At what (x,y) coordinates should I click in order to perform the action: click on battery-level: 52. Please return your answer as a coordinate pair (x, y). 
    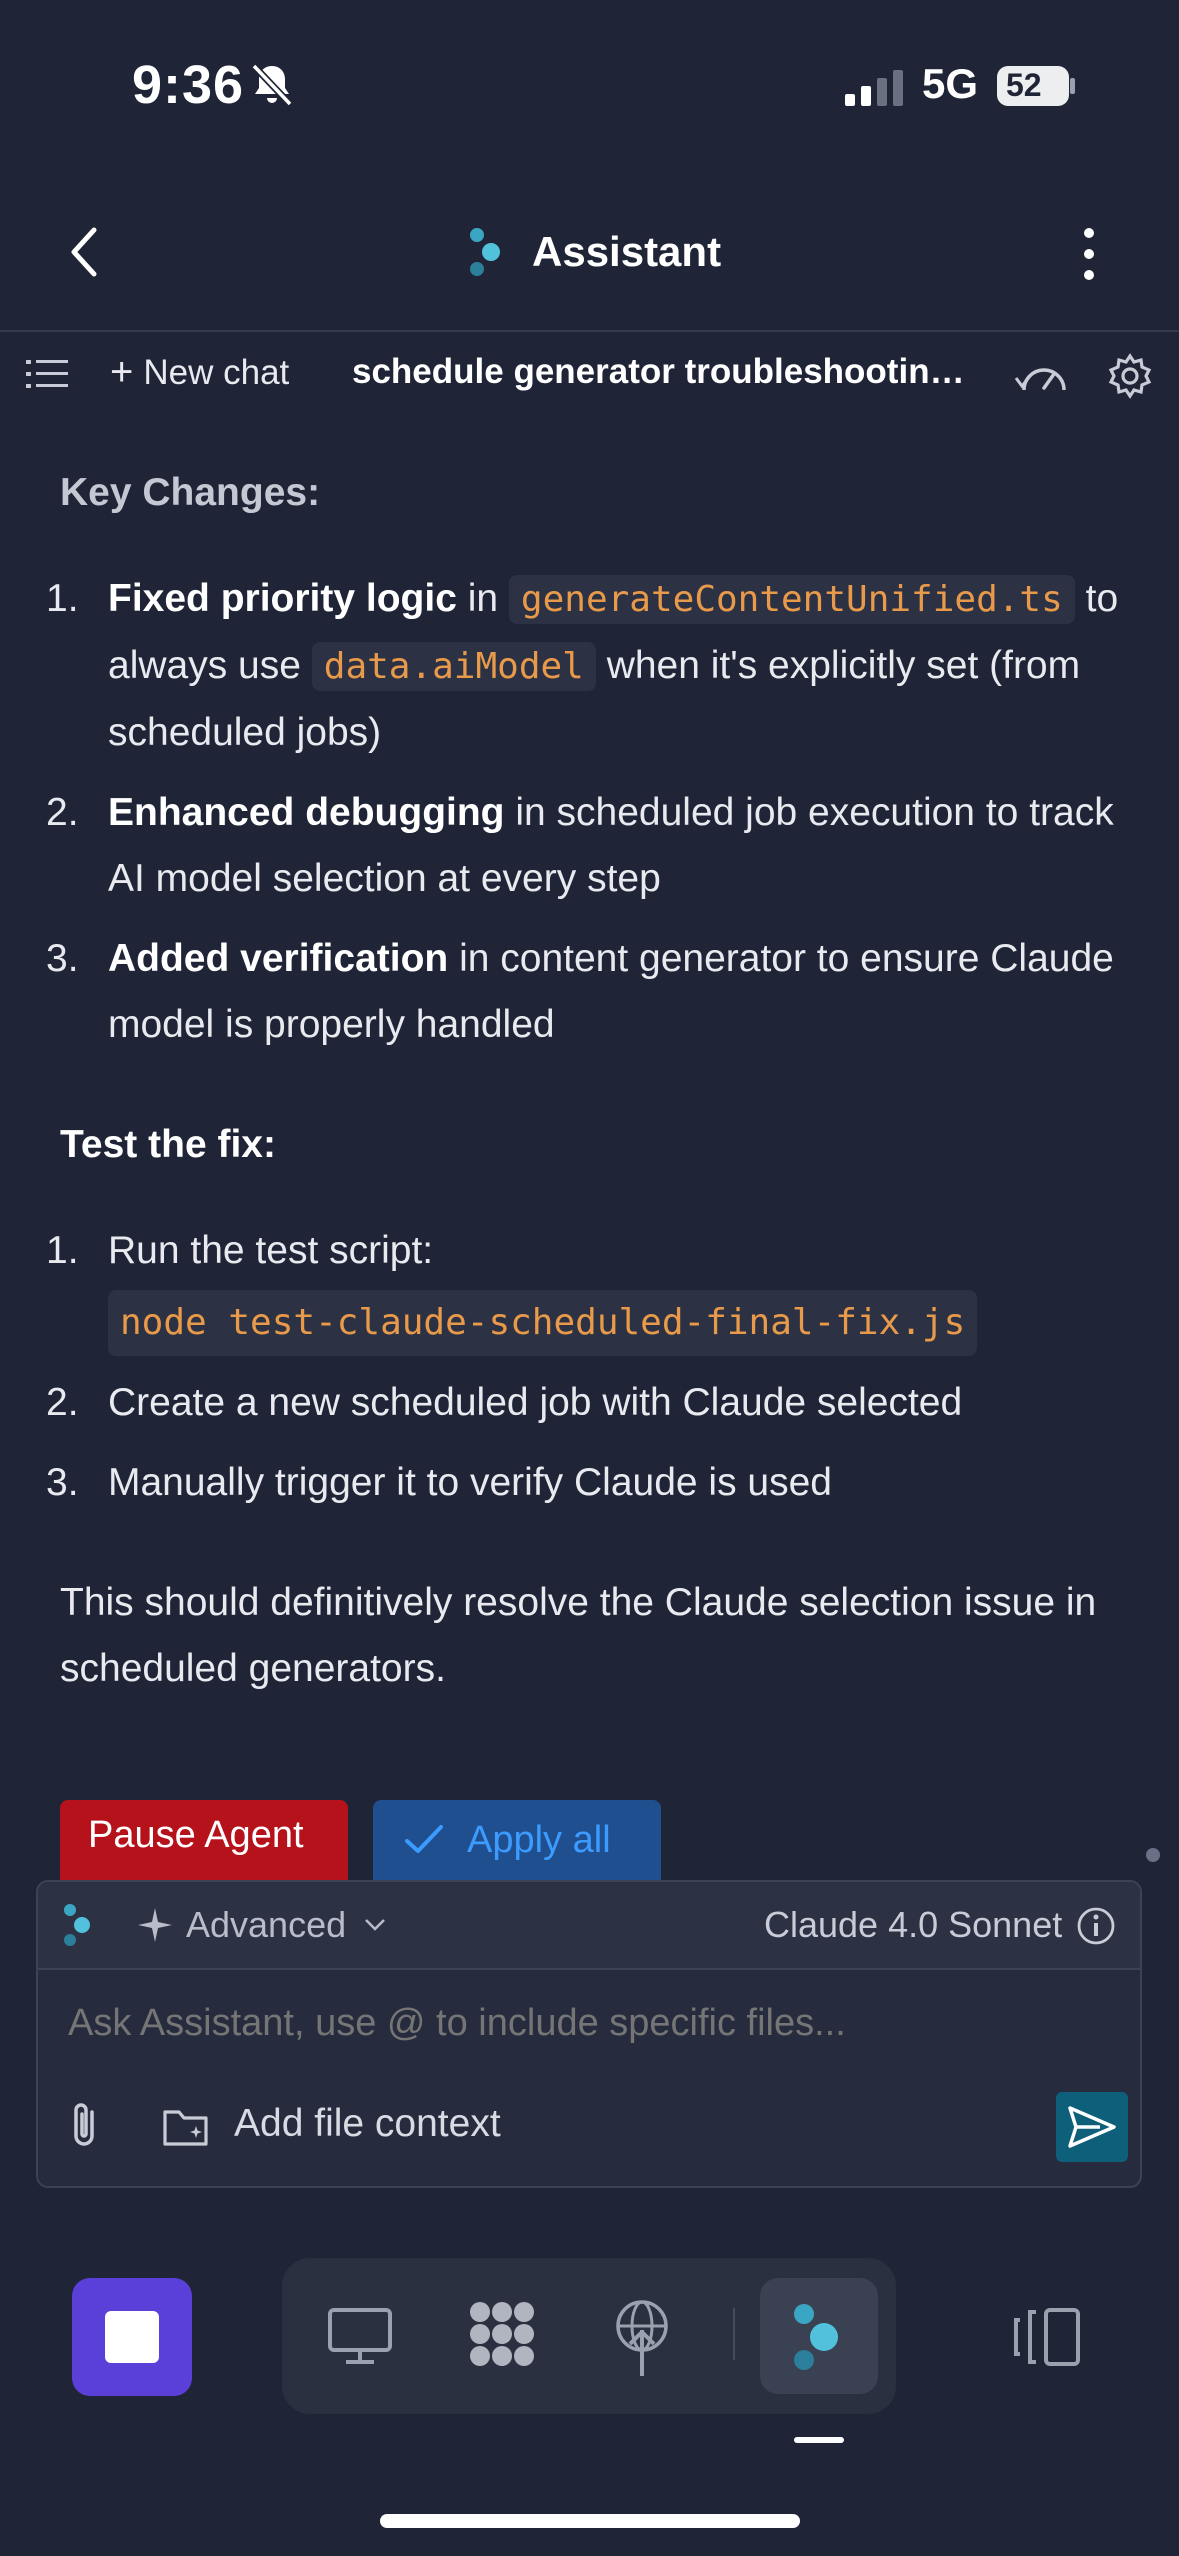
    Looking at the image, I should click on (1024, 85).